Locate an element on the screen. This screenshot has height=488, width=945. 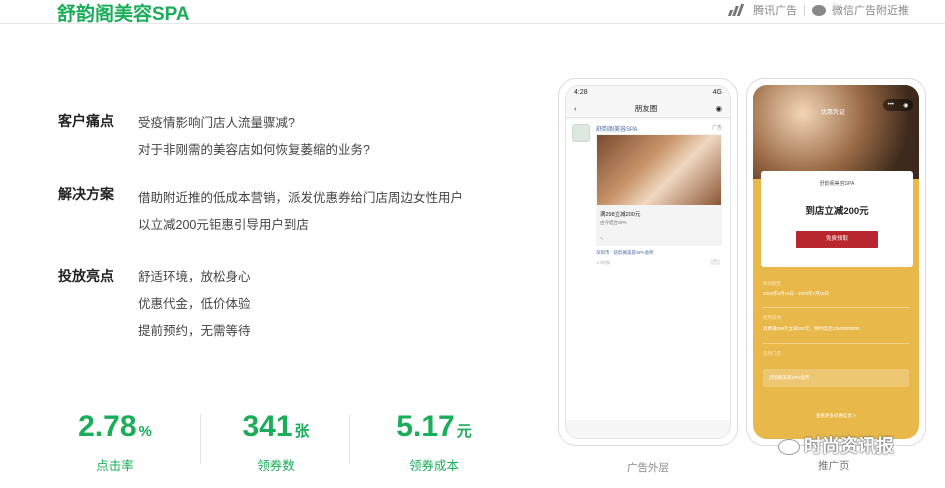
section-line: 受疫情影响门店人流量骤减? is located at coordinates (216, 123).